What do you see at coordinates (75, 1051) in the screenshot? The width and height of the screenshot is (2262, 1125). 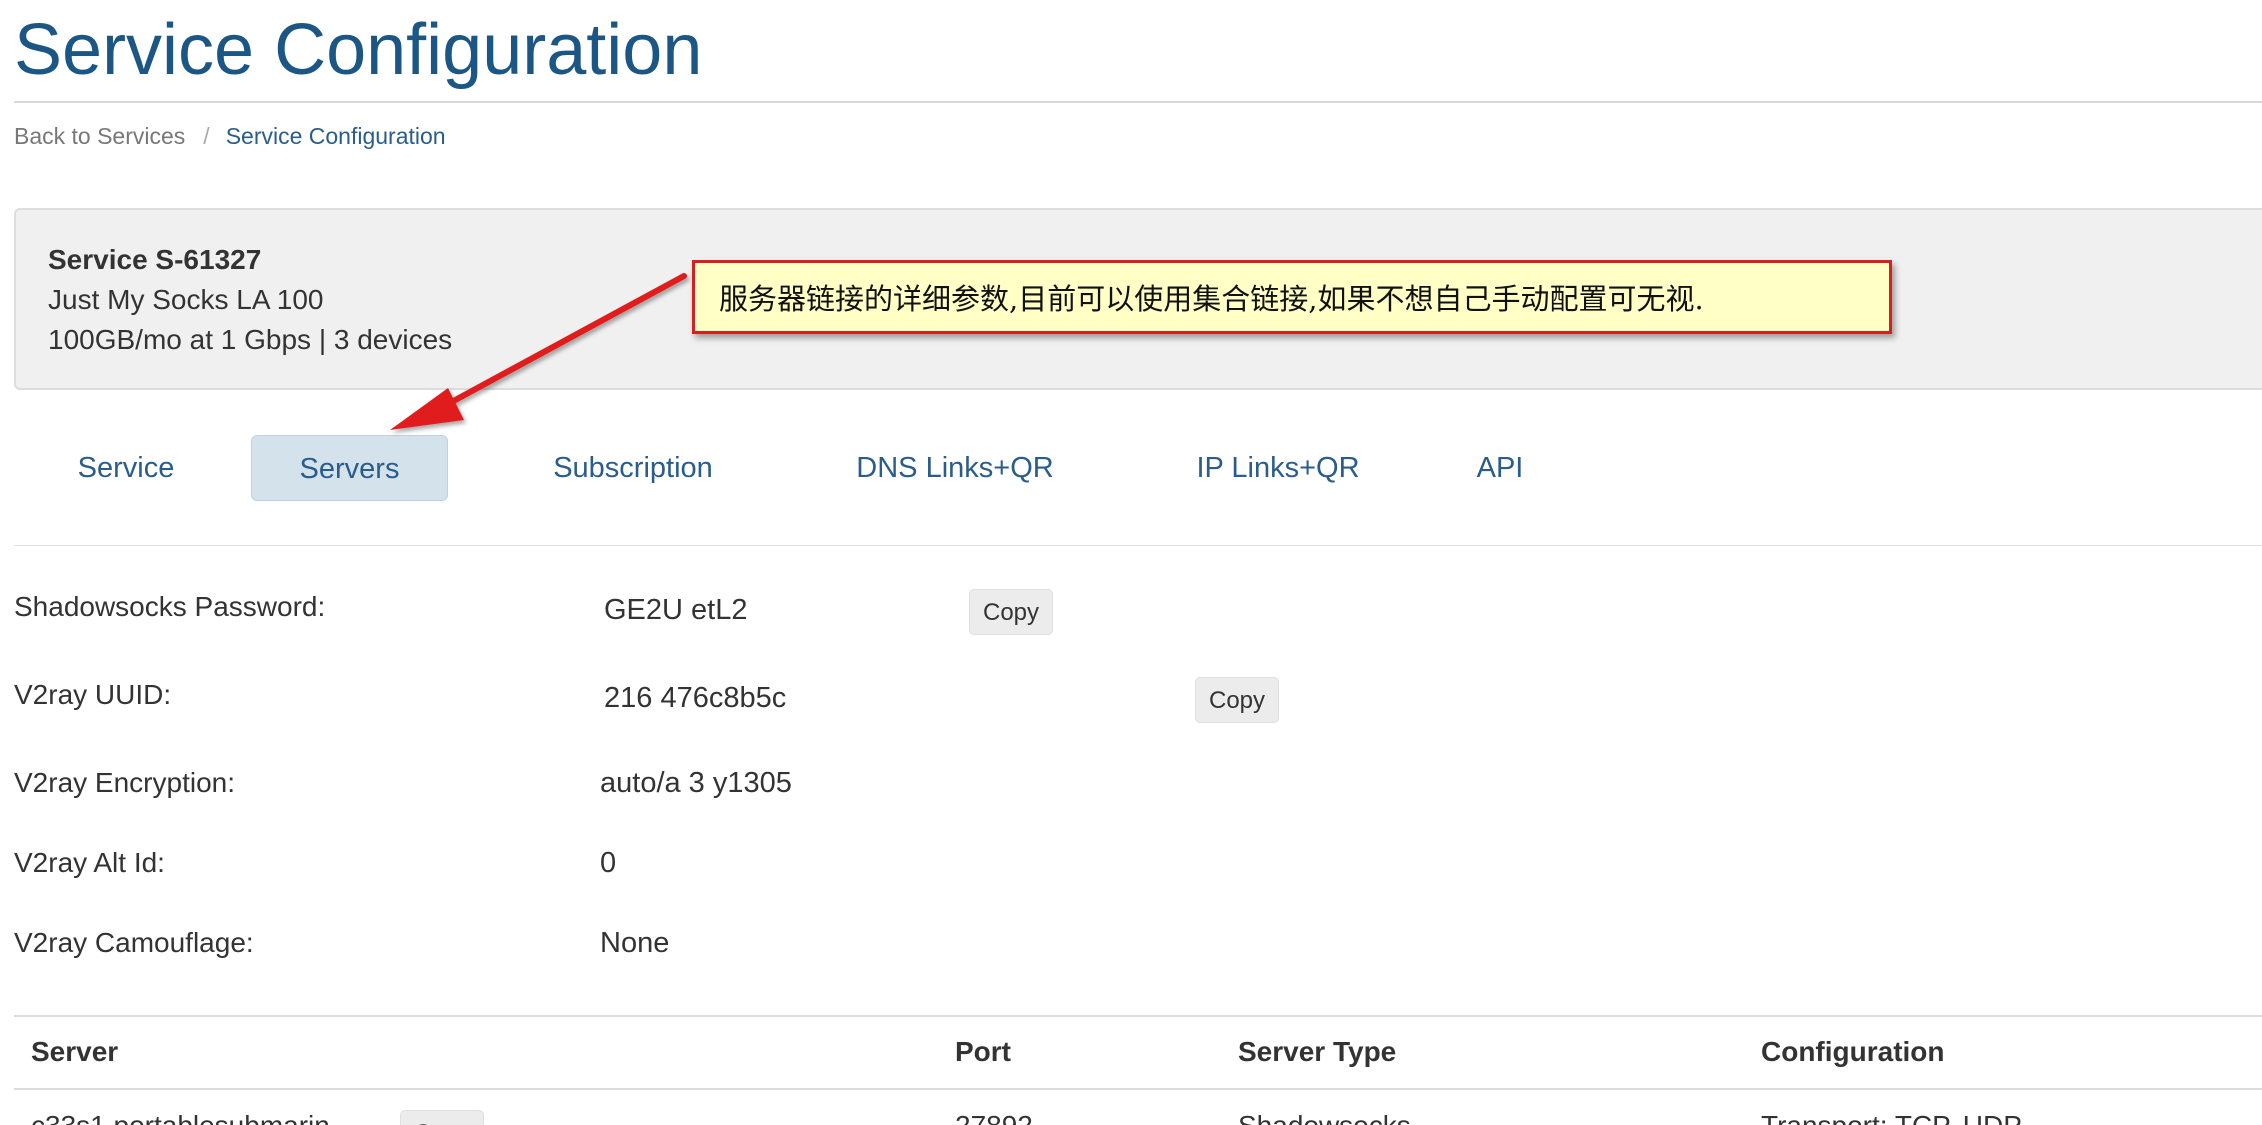 I see `column-header-server: Server` at bounding box center [75, 1051].